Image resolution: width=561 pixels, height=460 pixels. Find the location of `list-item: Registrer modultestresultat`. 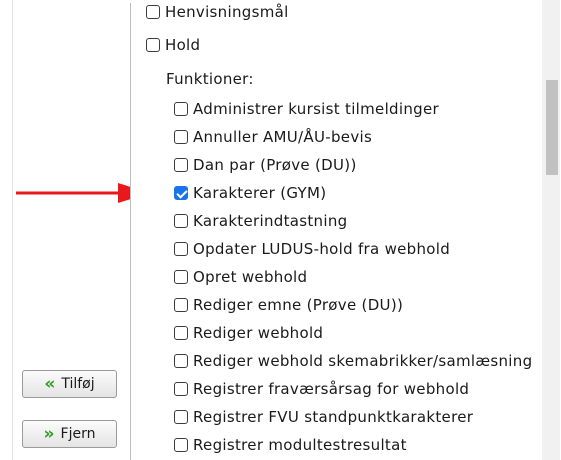

list-item: Registrer modultestresultat is located at coordinates (290, 445).